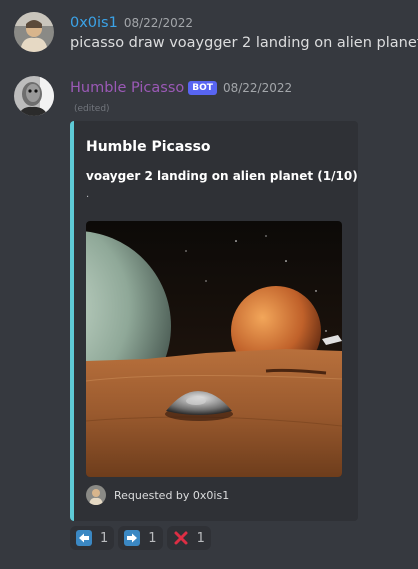  I want to click on username: 0x0is1, so click(94, 23).